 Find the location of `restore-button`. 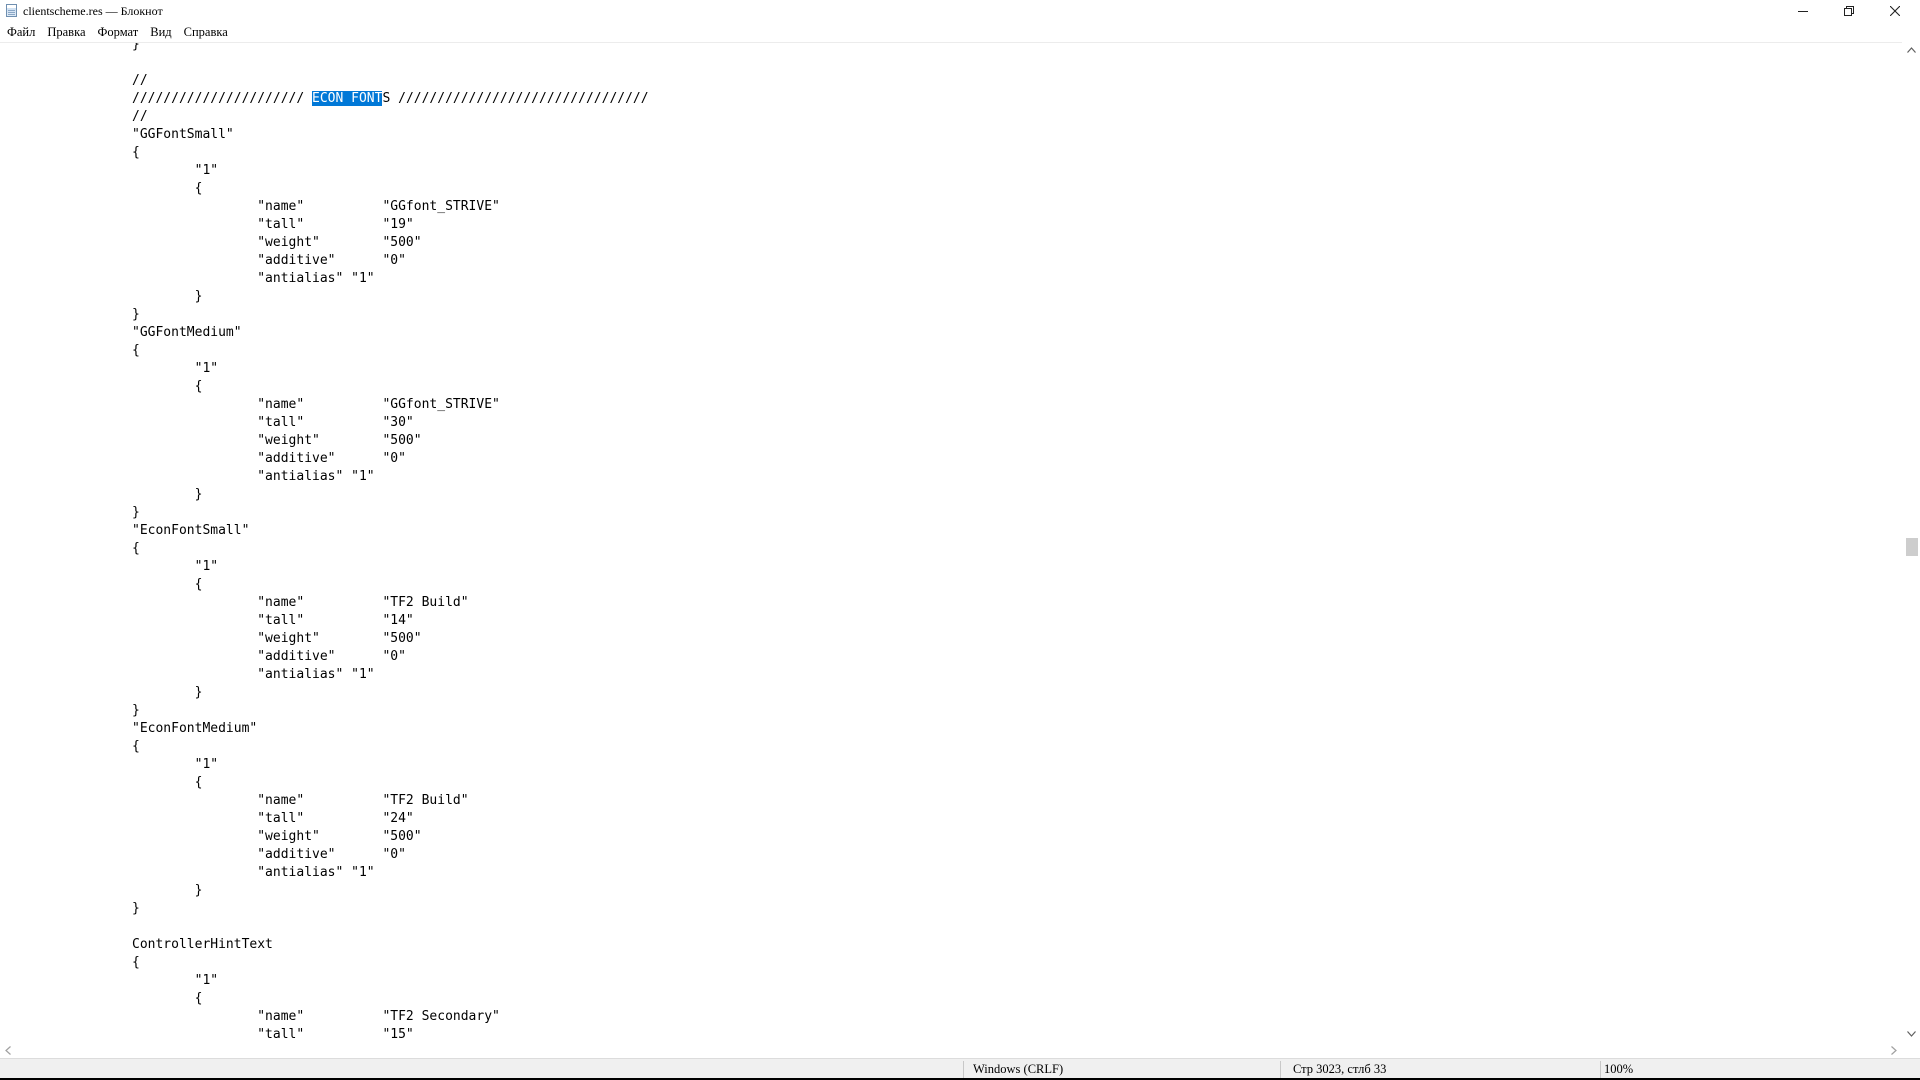

restore-button is located at coordinates (1849, 11).